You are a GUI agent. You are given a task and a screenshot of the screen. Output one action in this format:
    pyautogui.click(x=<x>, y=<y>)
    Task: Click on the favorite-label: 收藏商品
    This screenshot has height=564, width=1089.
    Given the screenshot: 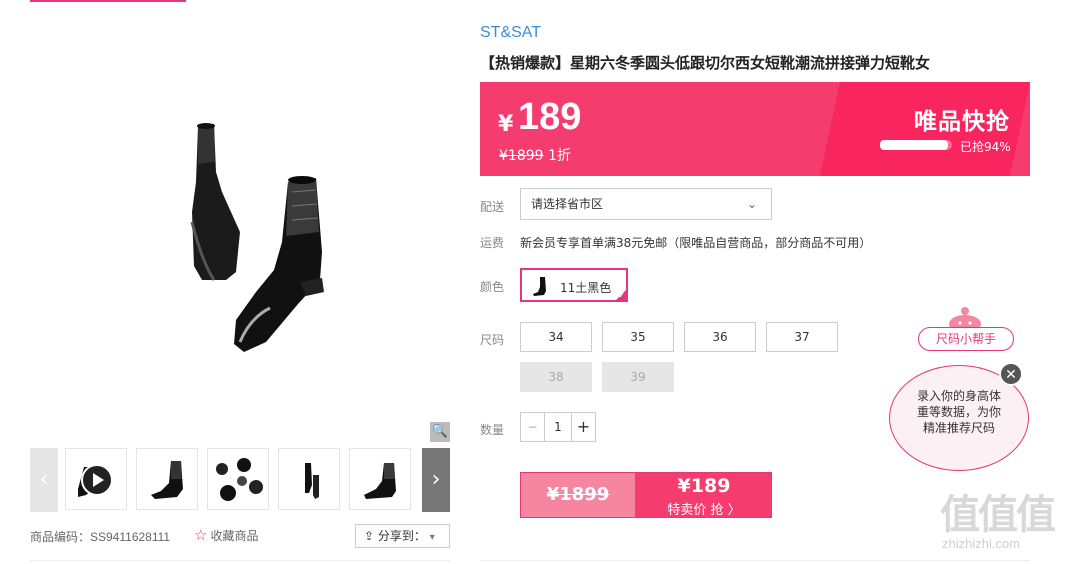 What is the action you would take?
    pyautogui.click(x=234, y=536)
    